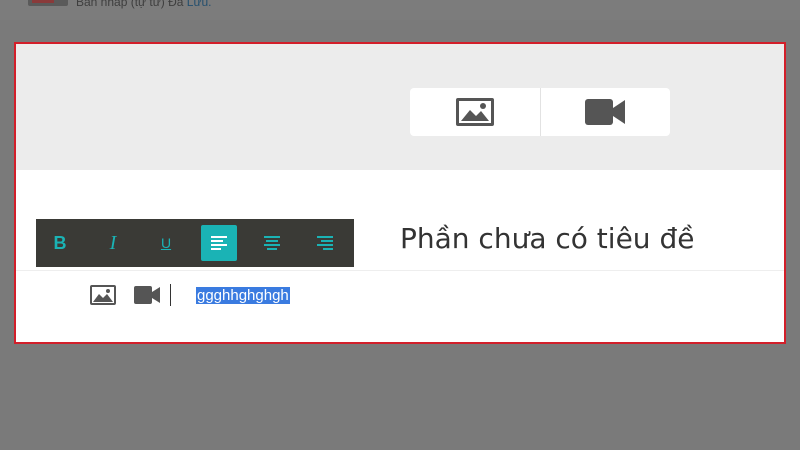 The image size is (800, 450). I want to click on align-left-button, so click(219, 243).